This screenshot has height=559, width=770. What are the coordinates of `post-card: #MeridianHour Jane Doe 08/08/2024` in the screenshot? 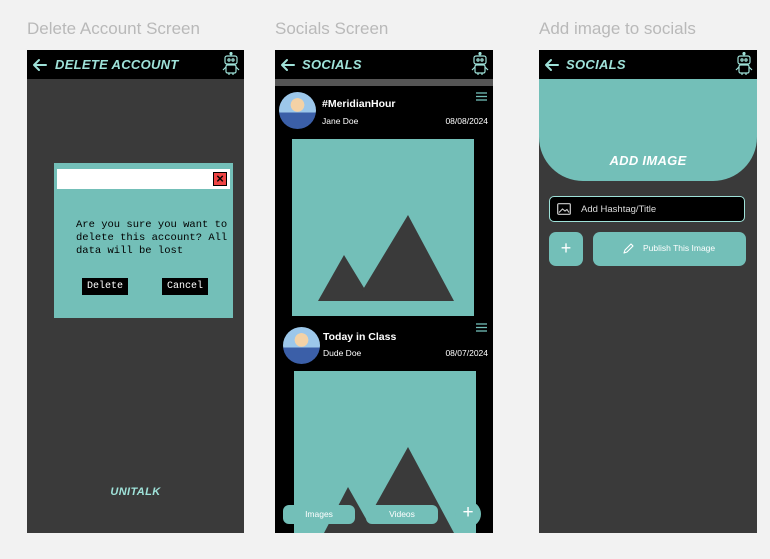 It's located at (384, 204).